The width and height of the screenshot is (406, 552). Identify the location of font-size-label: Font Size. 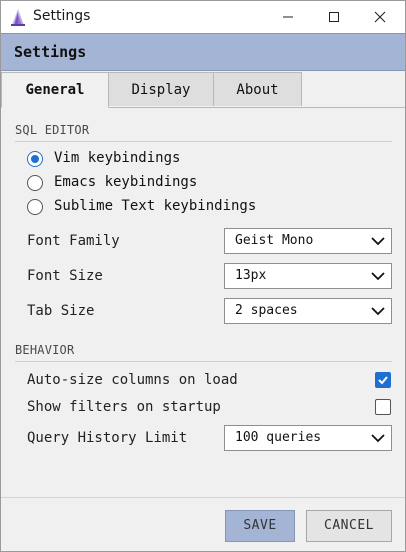
(65, 276).